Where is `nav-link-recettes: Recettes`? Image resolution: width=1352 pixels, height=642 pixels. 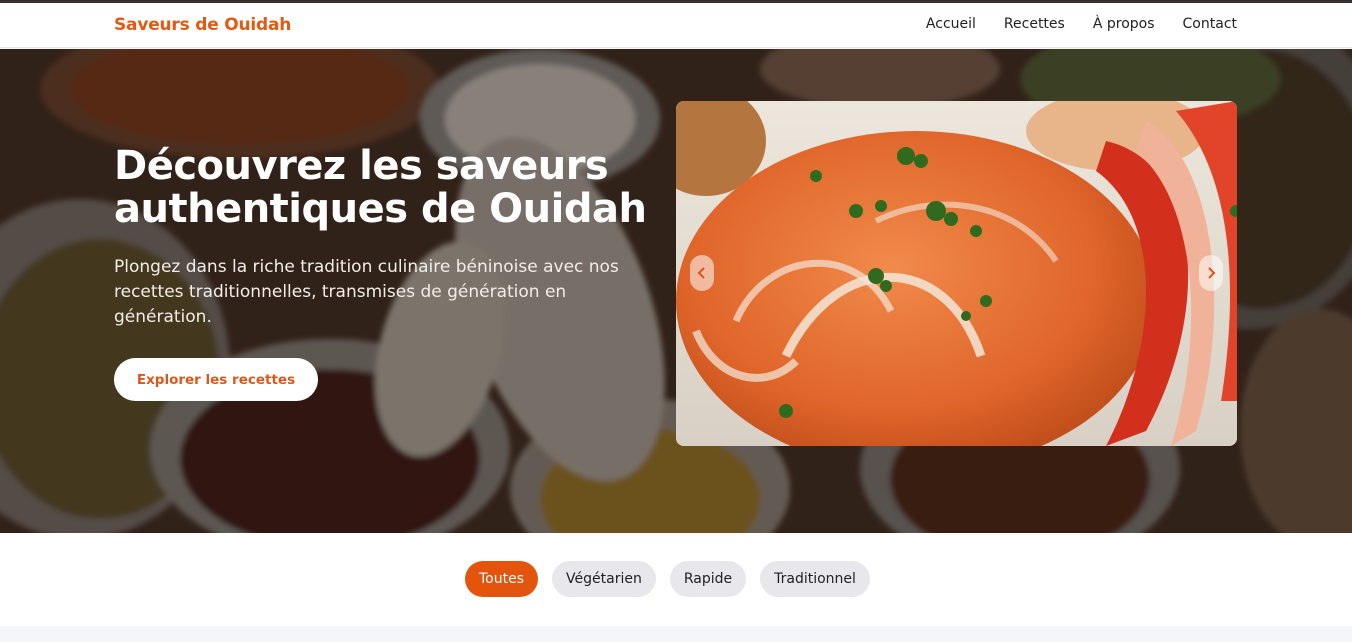
nav-link-recettes: Recettes is located at coordinates (1034, 24).